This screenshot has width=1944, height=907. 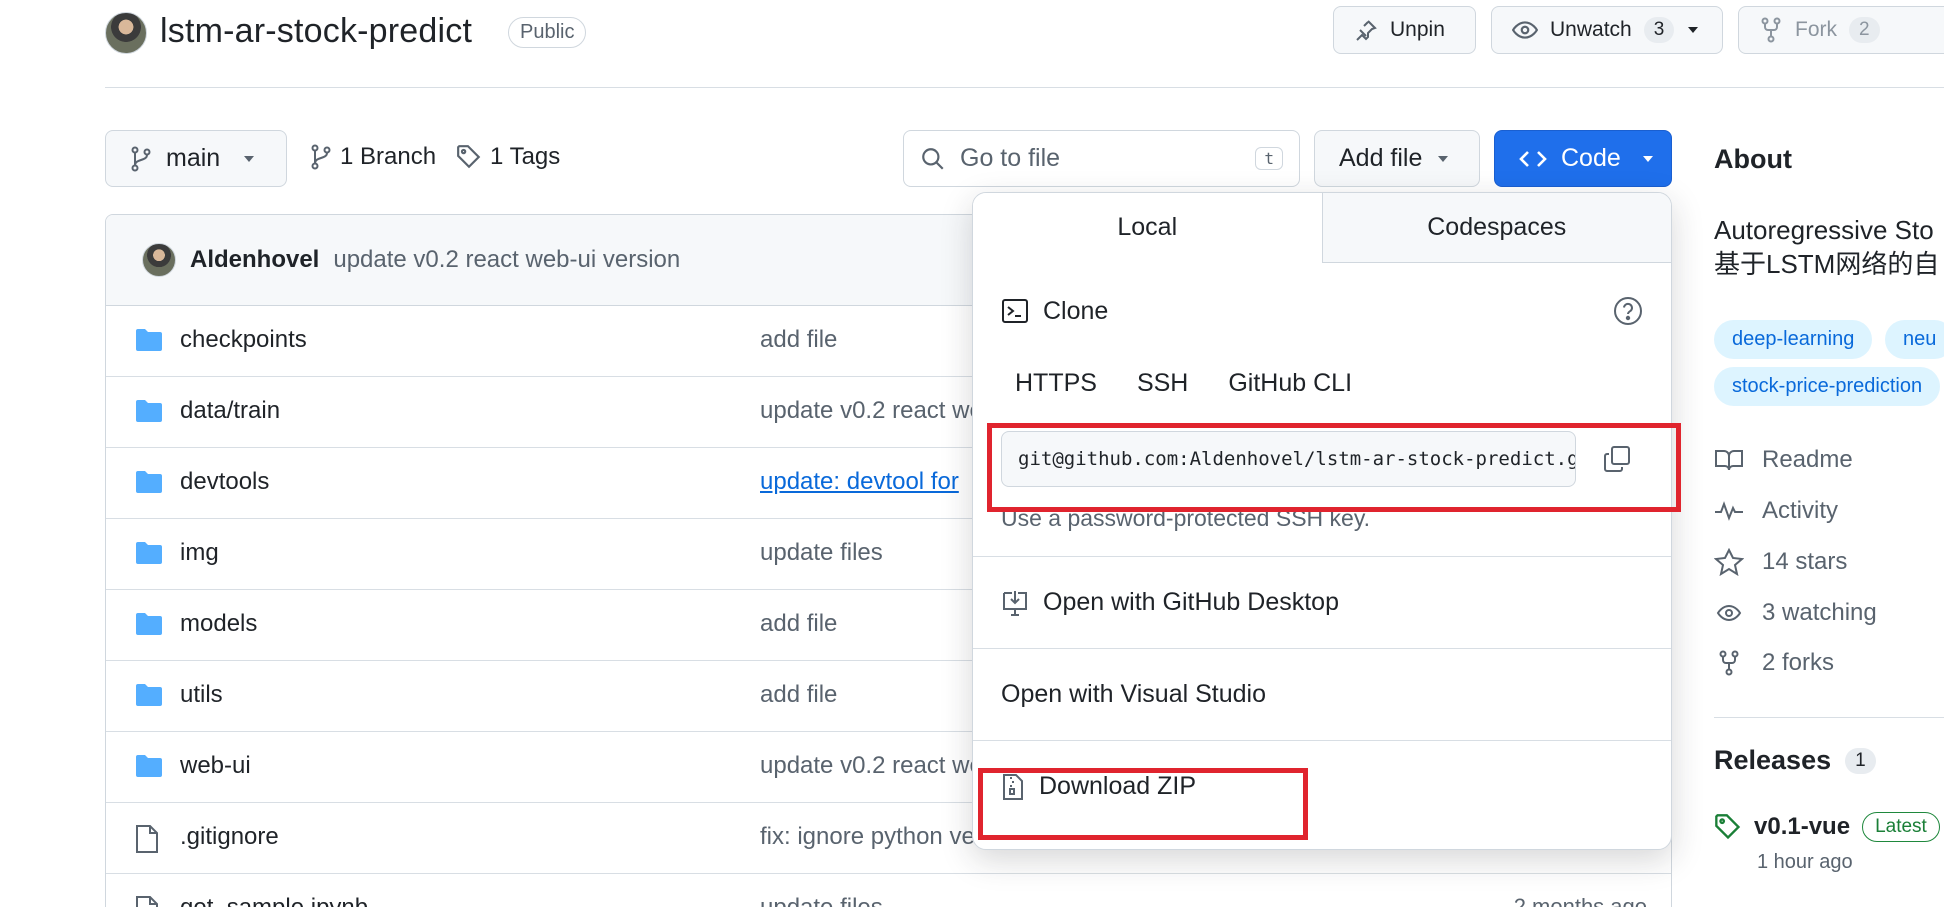 What do you see at coordinates (1860, 760) in the screenshot?
I see `releases-count: 1` at bounding box center [1860, 760].